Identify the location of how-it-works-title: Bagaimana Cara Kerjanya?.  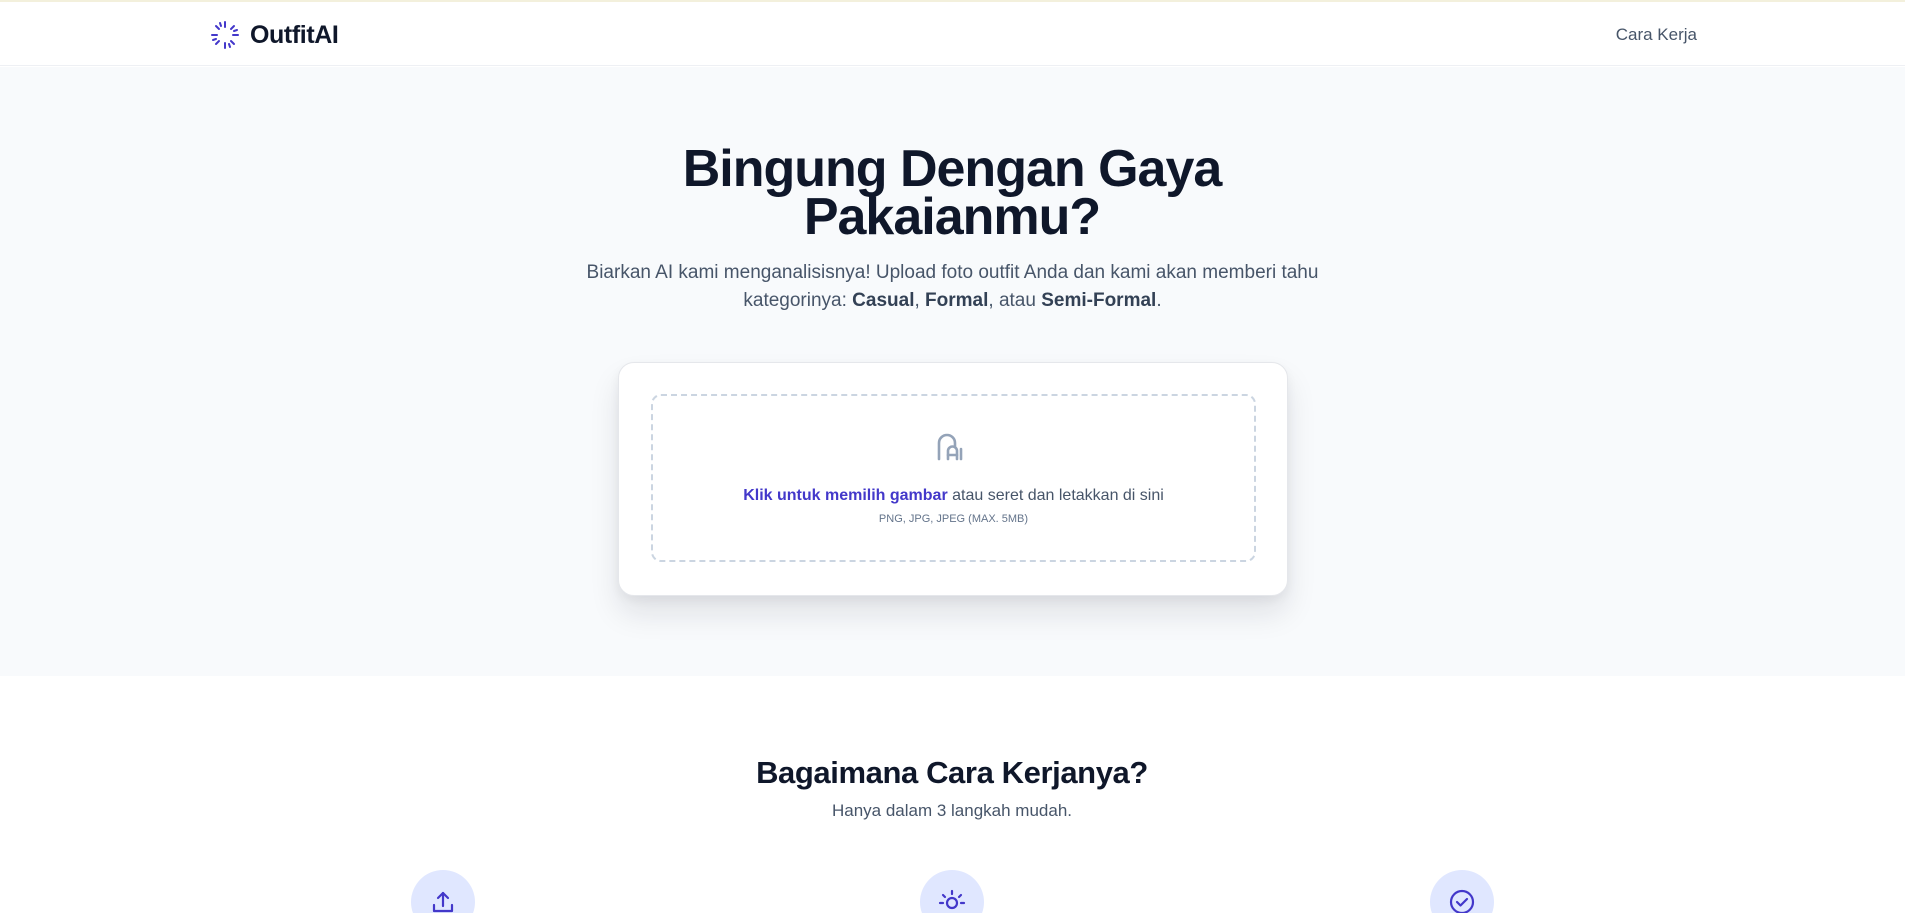
(952, 772).